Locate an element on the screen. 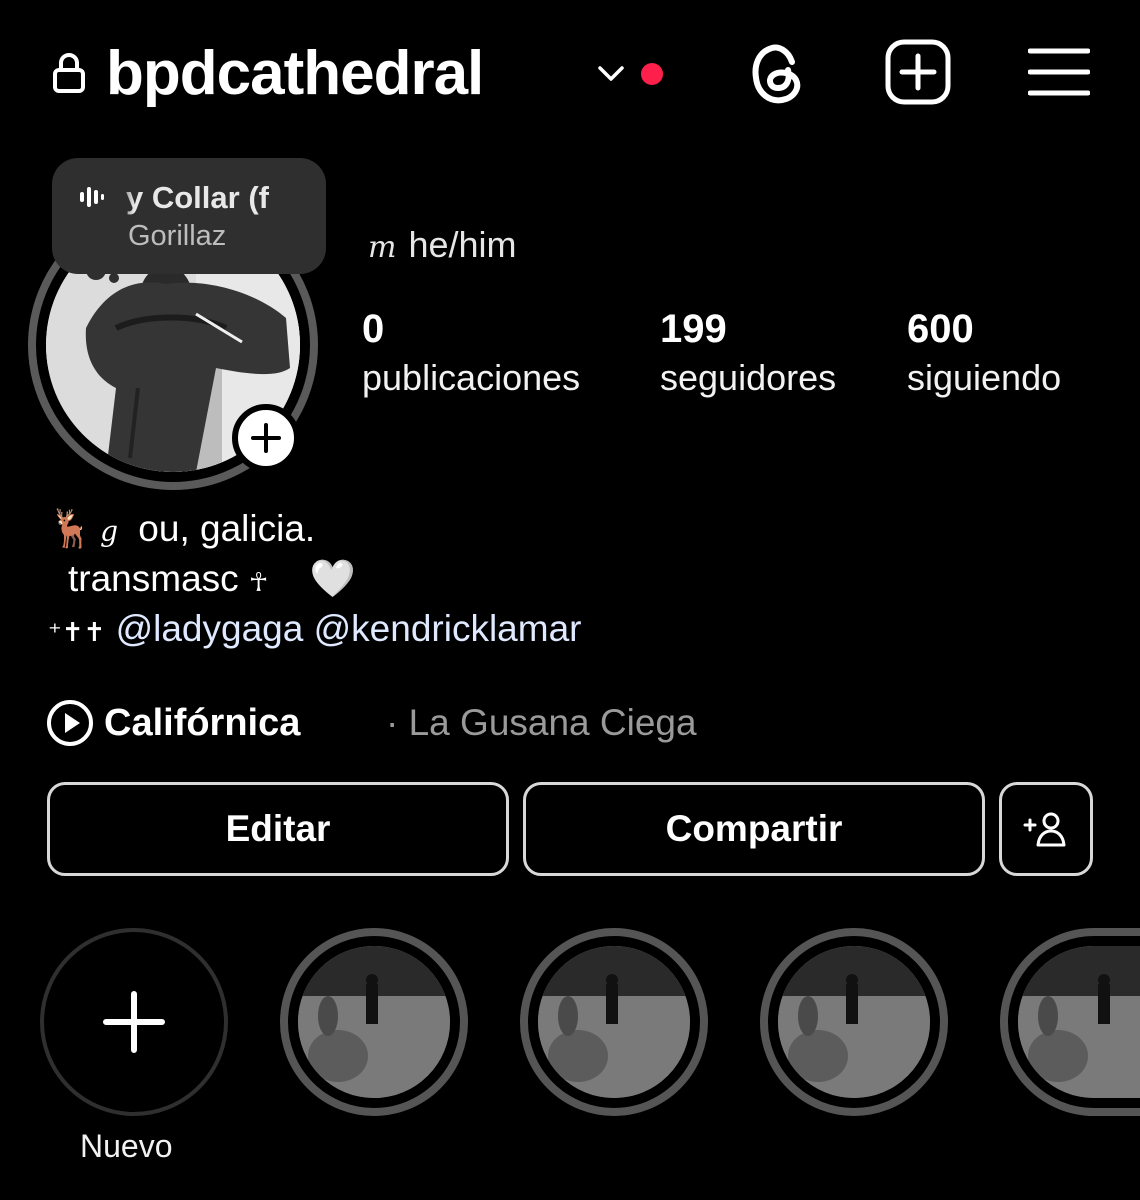 This screenshot has height=1200, width=1140. stat-followers-label: seguidores is located at coordinates (748, 377).